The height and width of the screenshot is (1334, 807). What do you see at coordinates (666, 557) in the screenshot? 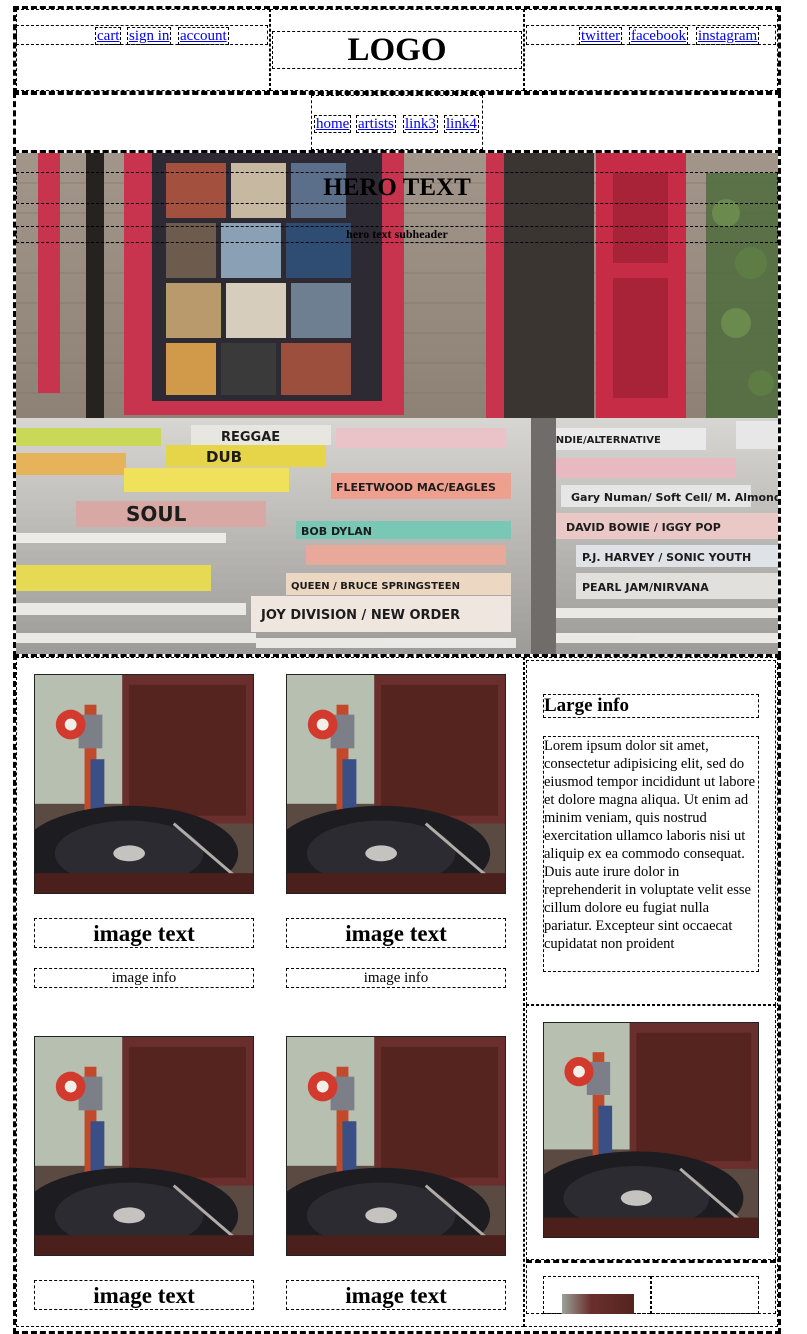
I see `svg-text: P.J. HARVEY / SONIC YOUTH` at bounding box center [666, 557].